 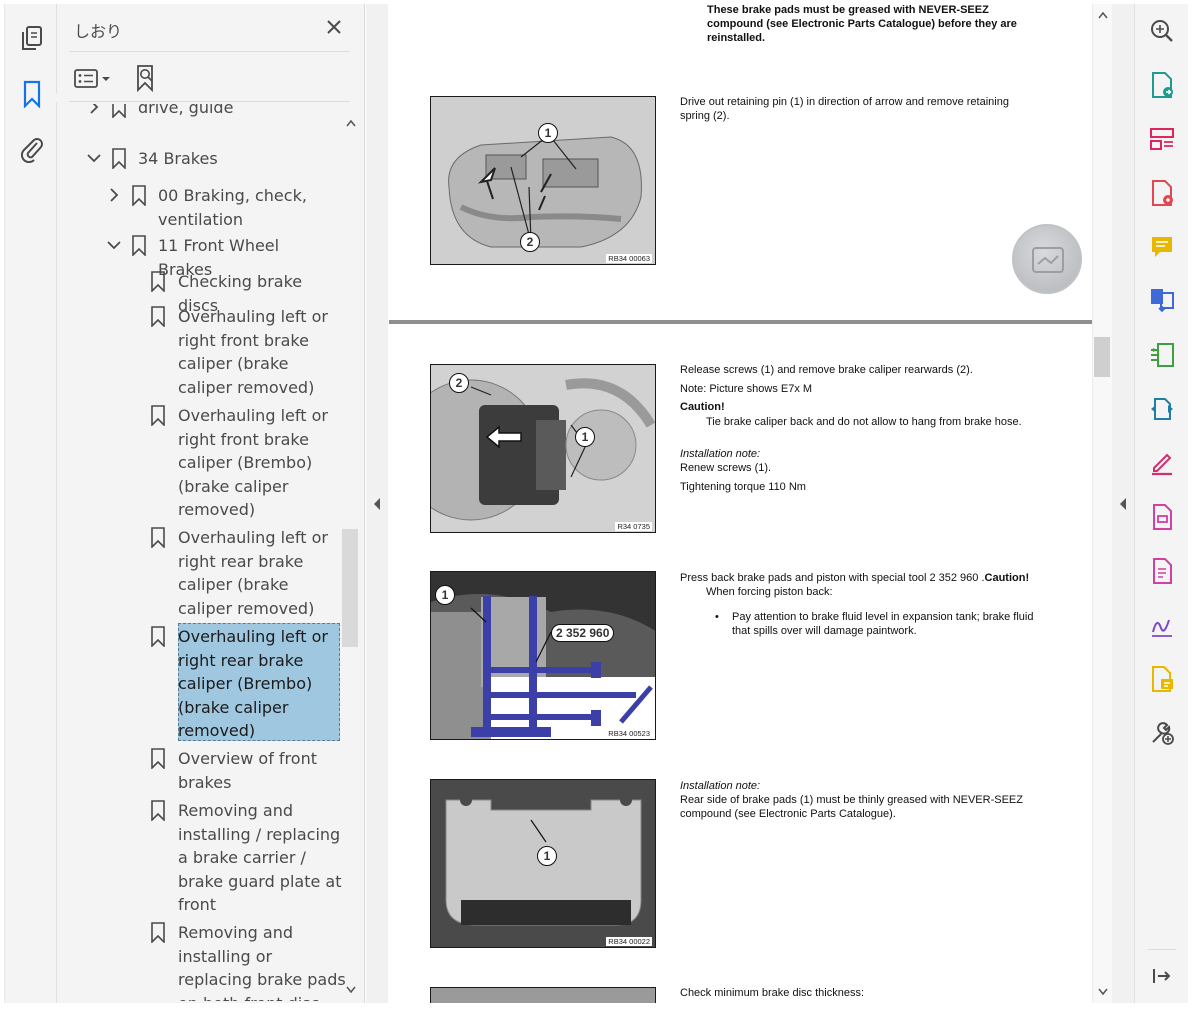 I want to click on rich-media-icon, so click(x=1162, y=679).